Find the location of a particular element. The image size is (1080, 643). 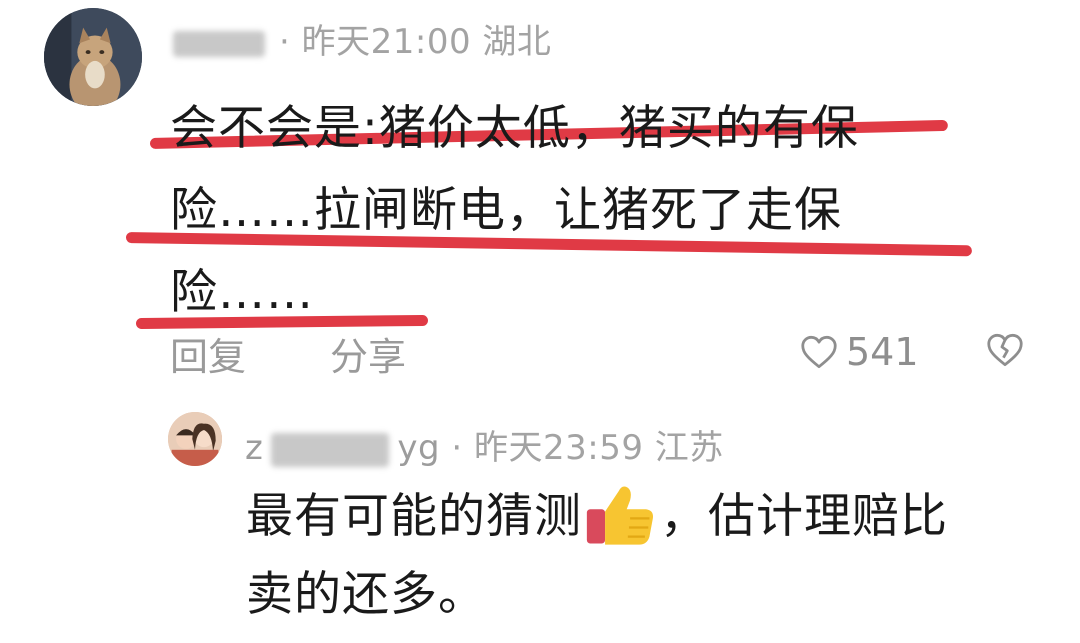

comment-meta: · 昨天21:00 湖北 is located at coordinates (362, 38).